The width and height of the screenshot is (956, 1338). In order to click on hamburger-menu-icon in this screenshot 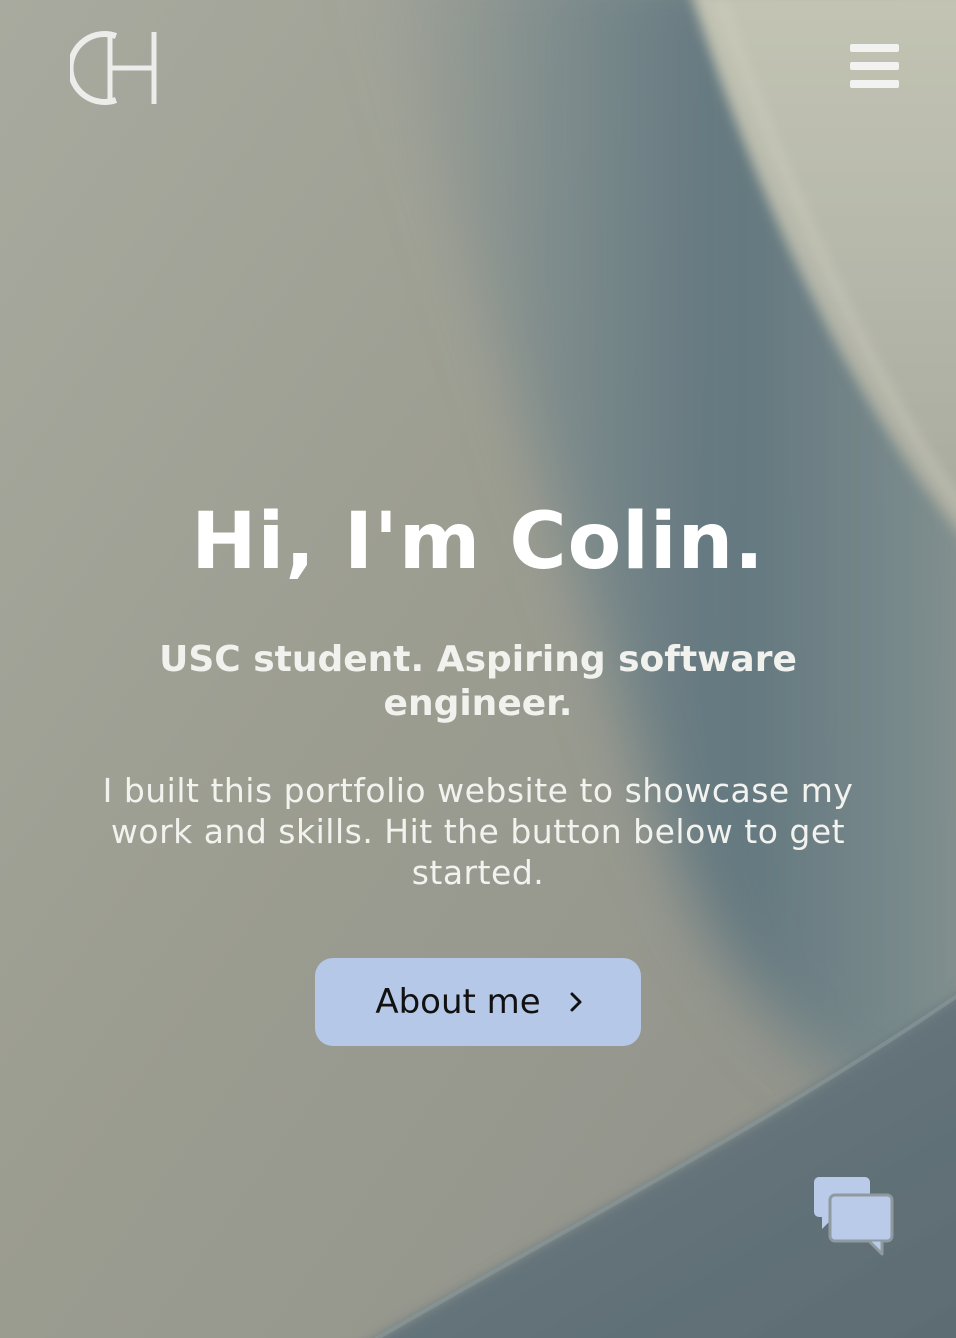, I will do `click(875, 66)`.